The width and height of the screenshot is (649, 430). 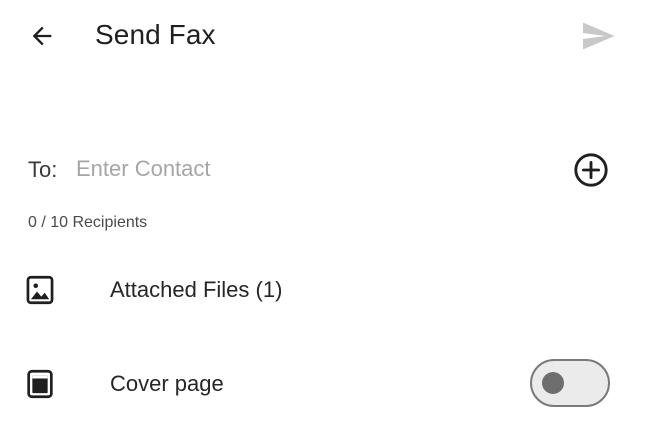 I want to click on cover-page-icon, so click(x=40, y=384).